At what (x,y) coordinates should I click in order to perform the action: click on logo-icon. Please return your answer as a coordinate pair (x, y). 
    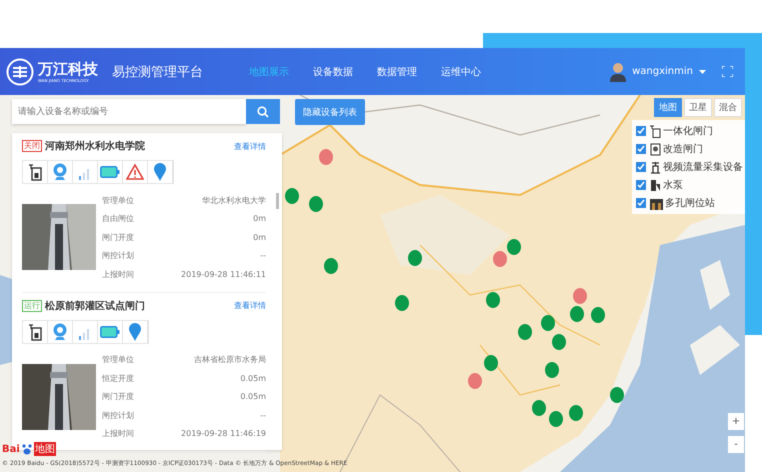
    Looking at the image, I should click on (20, 72).